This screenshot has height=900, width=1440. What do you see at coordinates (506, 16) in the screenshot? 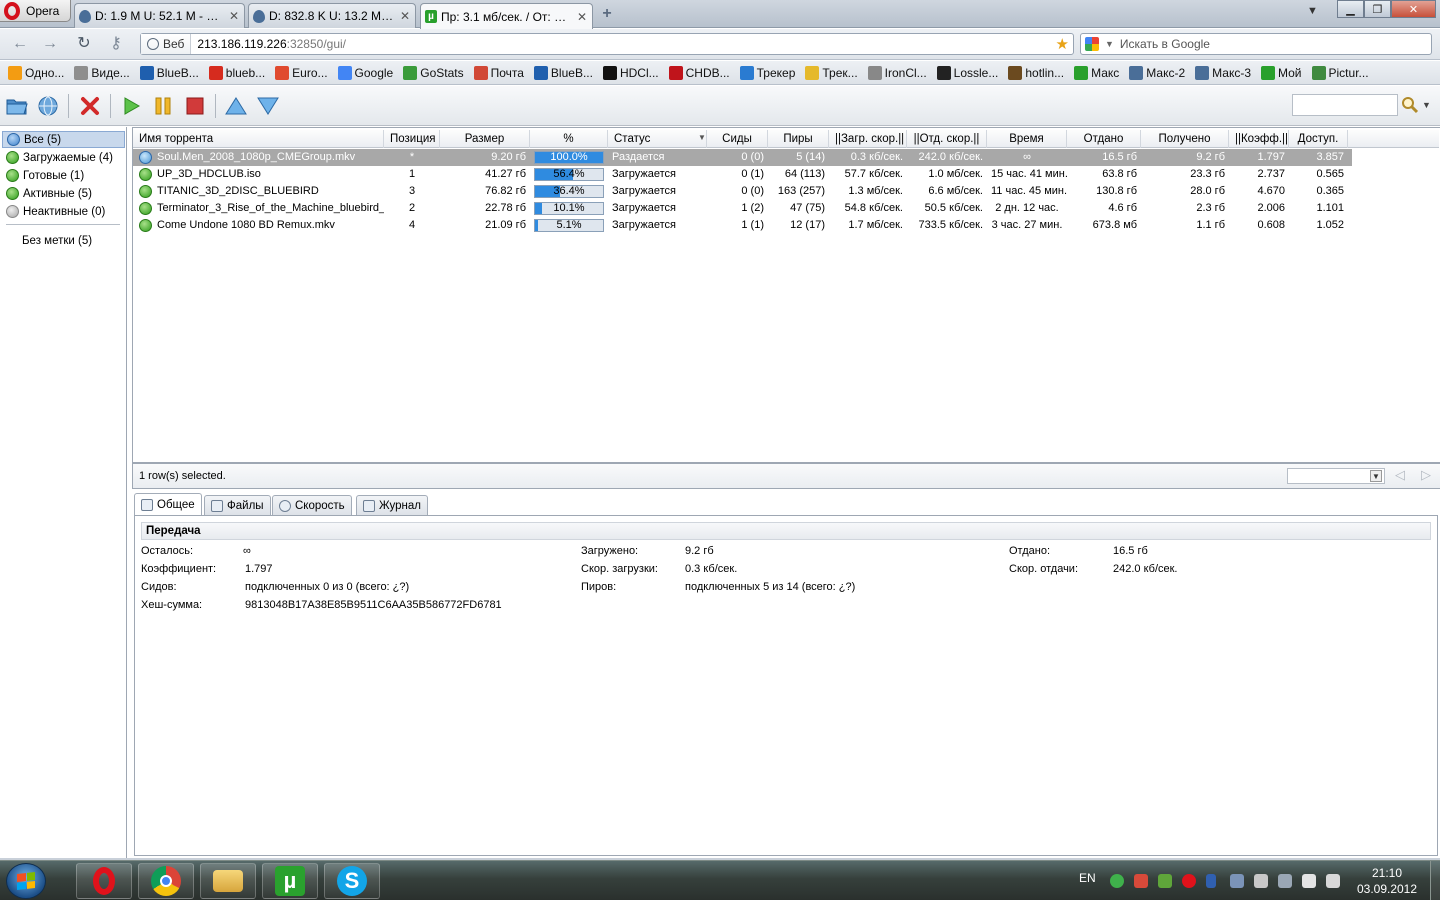
I see `browser-tab-3: µ Пр: 3.1 мб/сек. / От: 8.... ✕` at bounding box center [506, 16].